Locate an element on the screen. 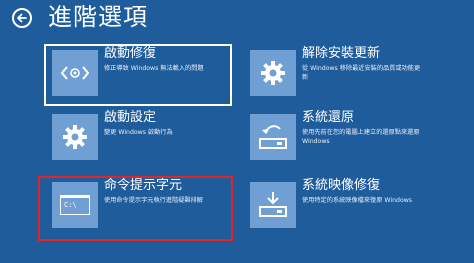  option-system-restore: 系統還原 使用先前在您的電腦上建立的還原點來還原 Windows is located at coordinates (336, 139).